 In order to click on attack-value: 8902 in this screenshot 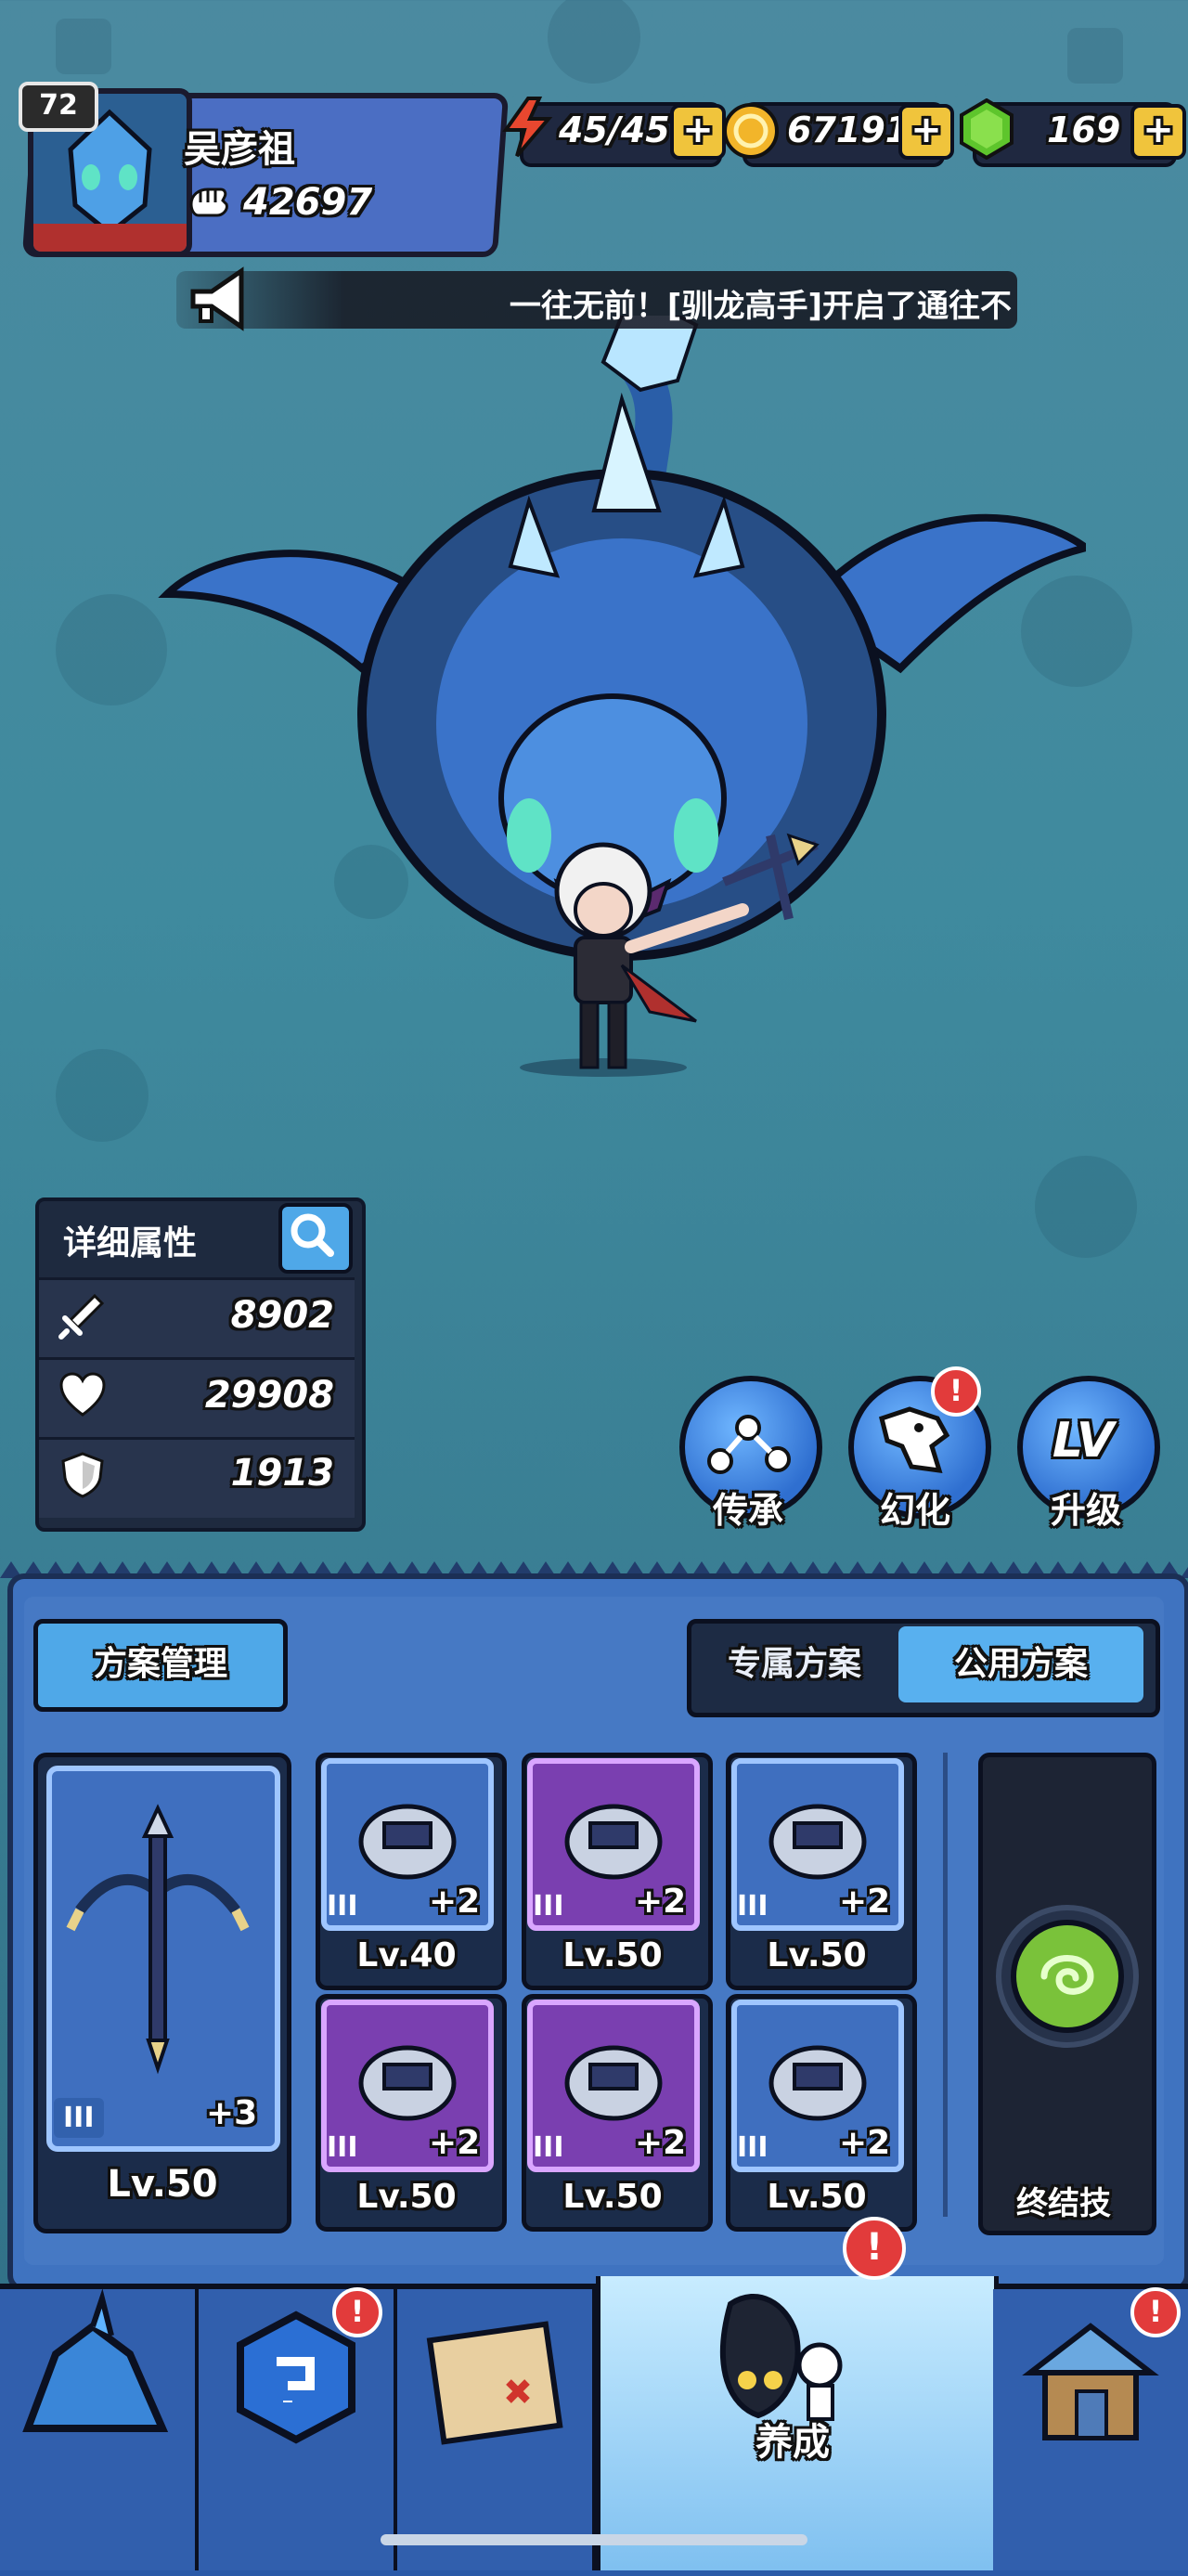, I will do `click(282, 1315)`.